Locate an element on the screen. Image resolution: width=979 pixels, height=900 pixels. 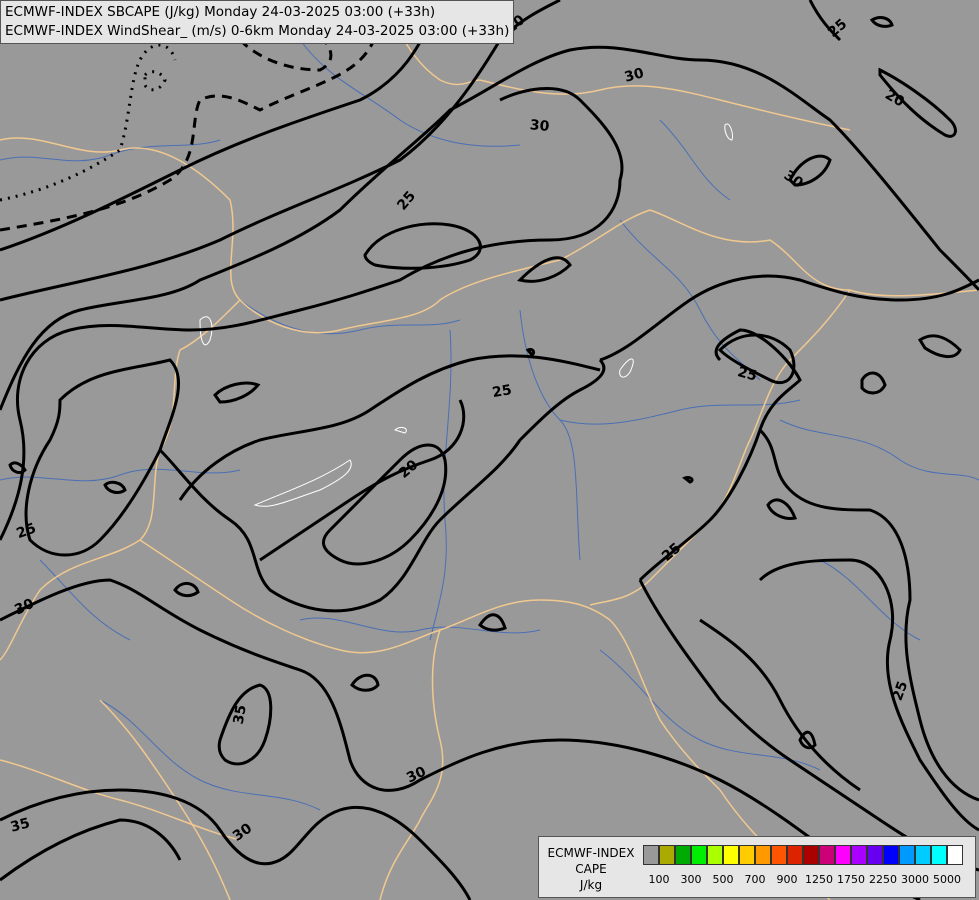
legend-tick-label: 1750 is located at coordinates (851, 879).